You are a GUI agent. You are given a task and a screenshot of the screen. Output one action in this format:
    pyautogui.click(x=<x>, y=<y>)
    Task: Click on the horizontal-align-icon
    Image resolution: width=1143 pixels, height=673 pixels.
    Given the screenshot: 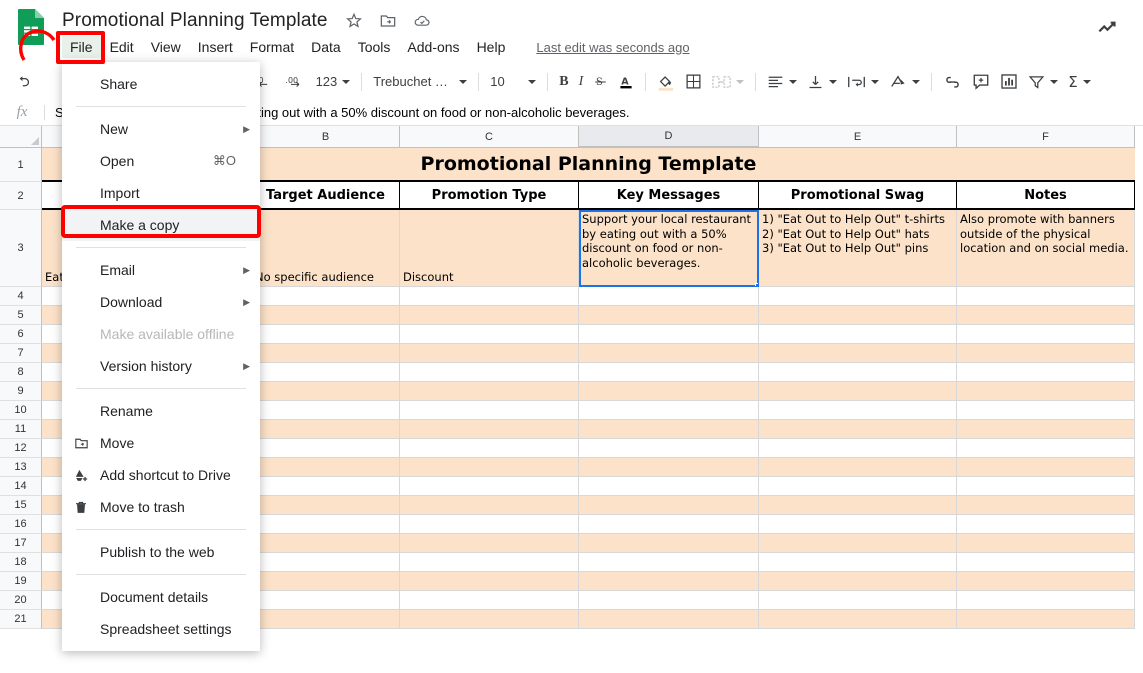 What is the action you would take?
    pyautogui.click(x=782, y=82)
    